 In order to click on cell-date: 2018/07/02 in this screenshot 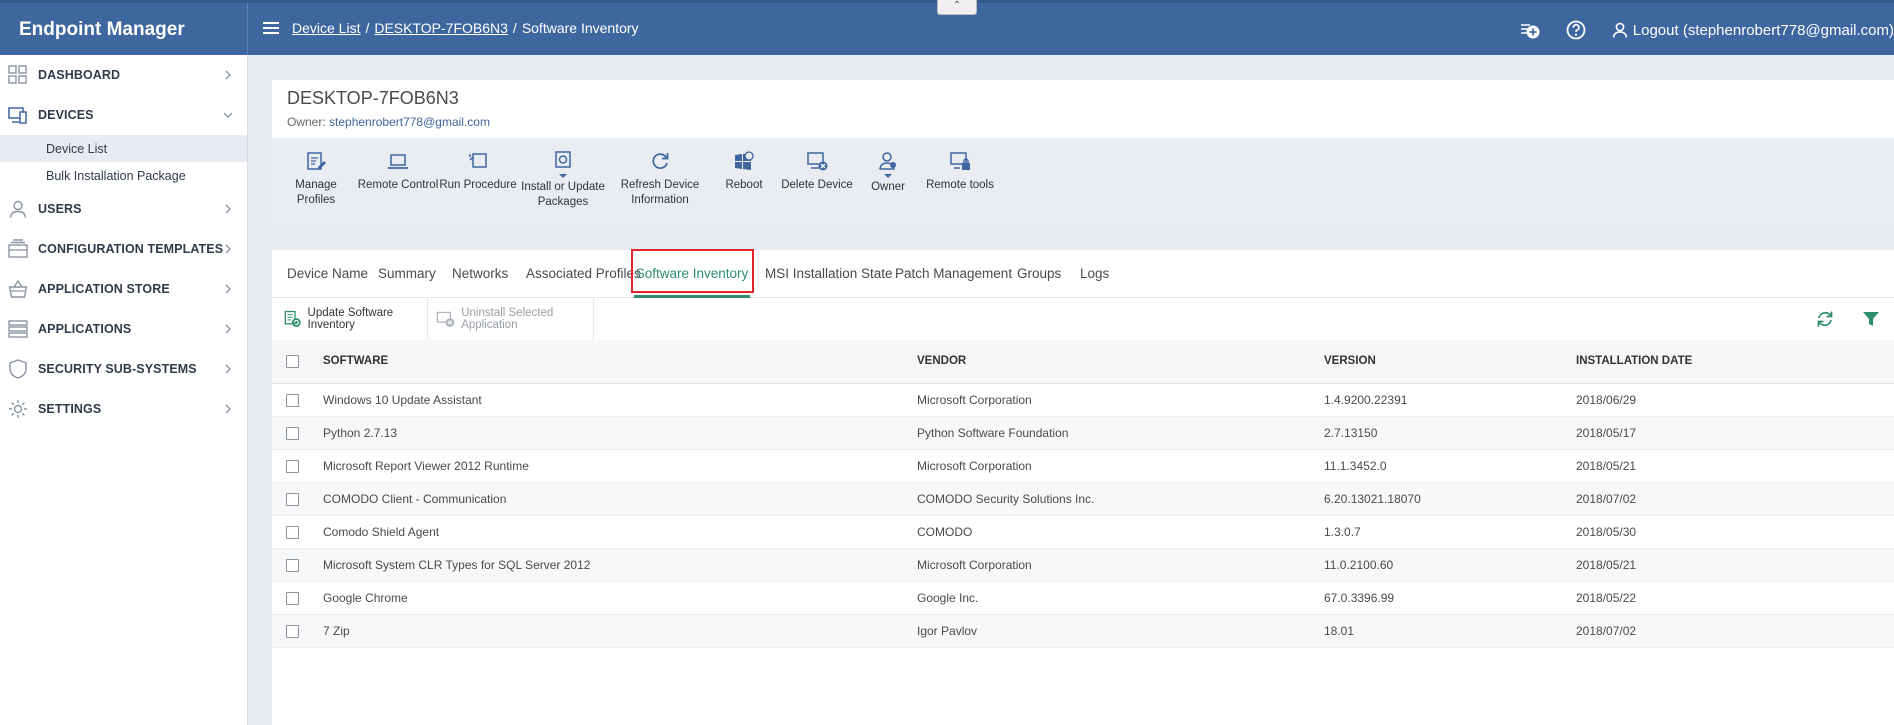, I will do `click(1735, 631)`.